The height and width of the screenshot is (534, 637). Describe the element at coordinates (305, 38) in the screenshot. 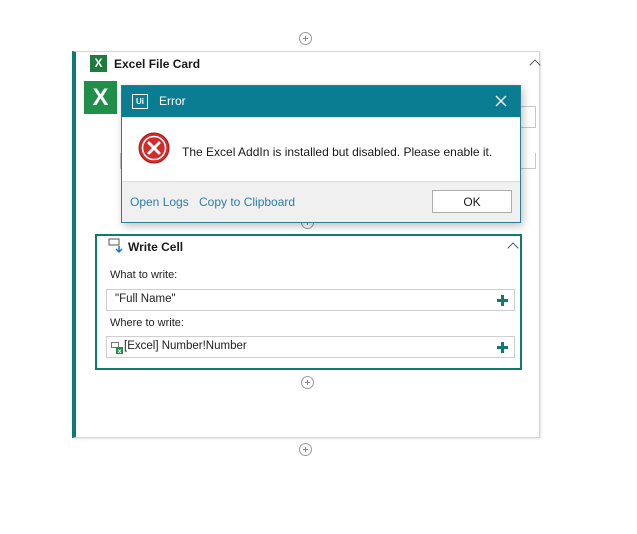

I see `add-activity-top-icon` at that location.